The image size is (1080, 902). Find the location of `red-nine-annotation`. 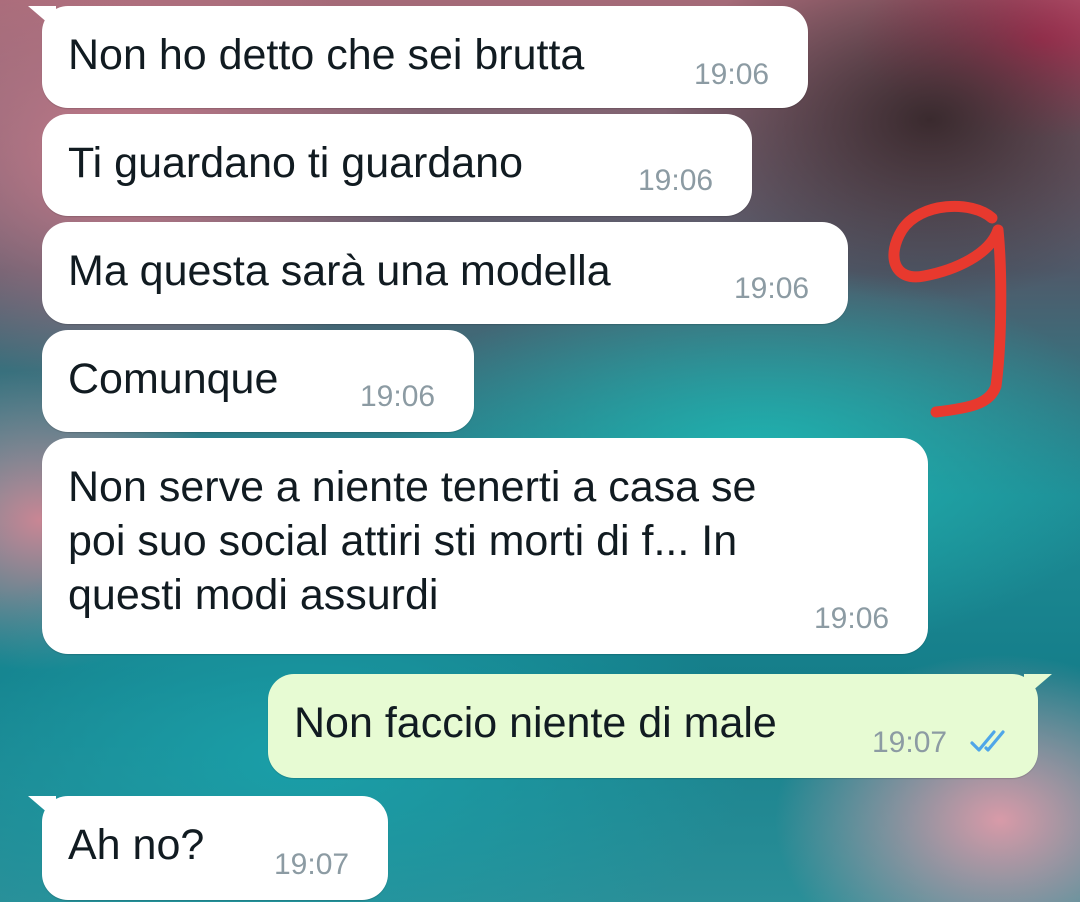

red-nine-annotation is located at coordinates (947, 309).